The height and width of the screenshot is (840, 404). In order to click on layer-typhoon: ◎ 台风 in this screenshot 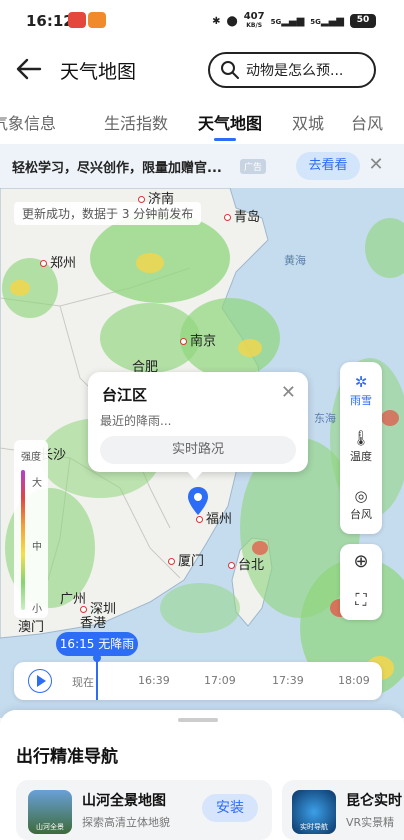, I will do `click(361, 504)`.